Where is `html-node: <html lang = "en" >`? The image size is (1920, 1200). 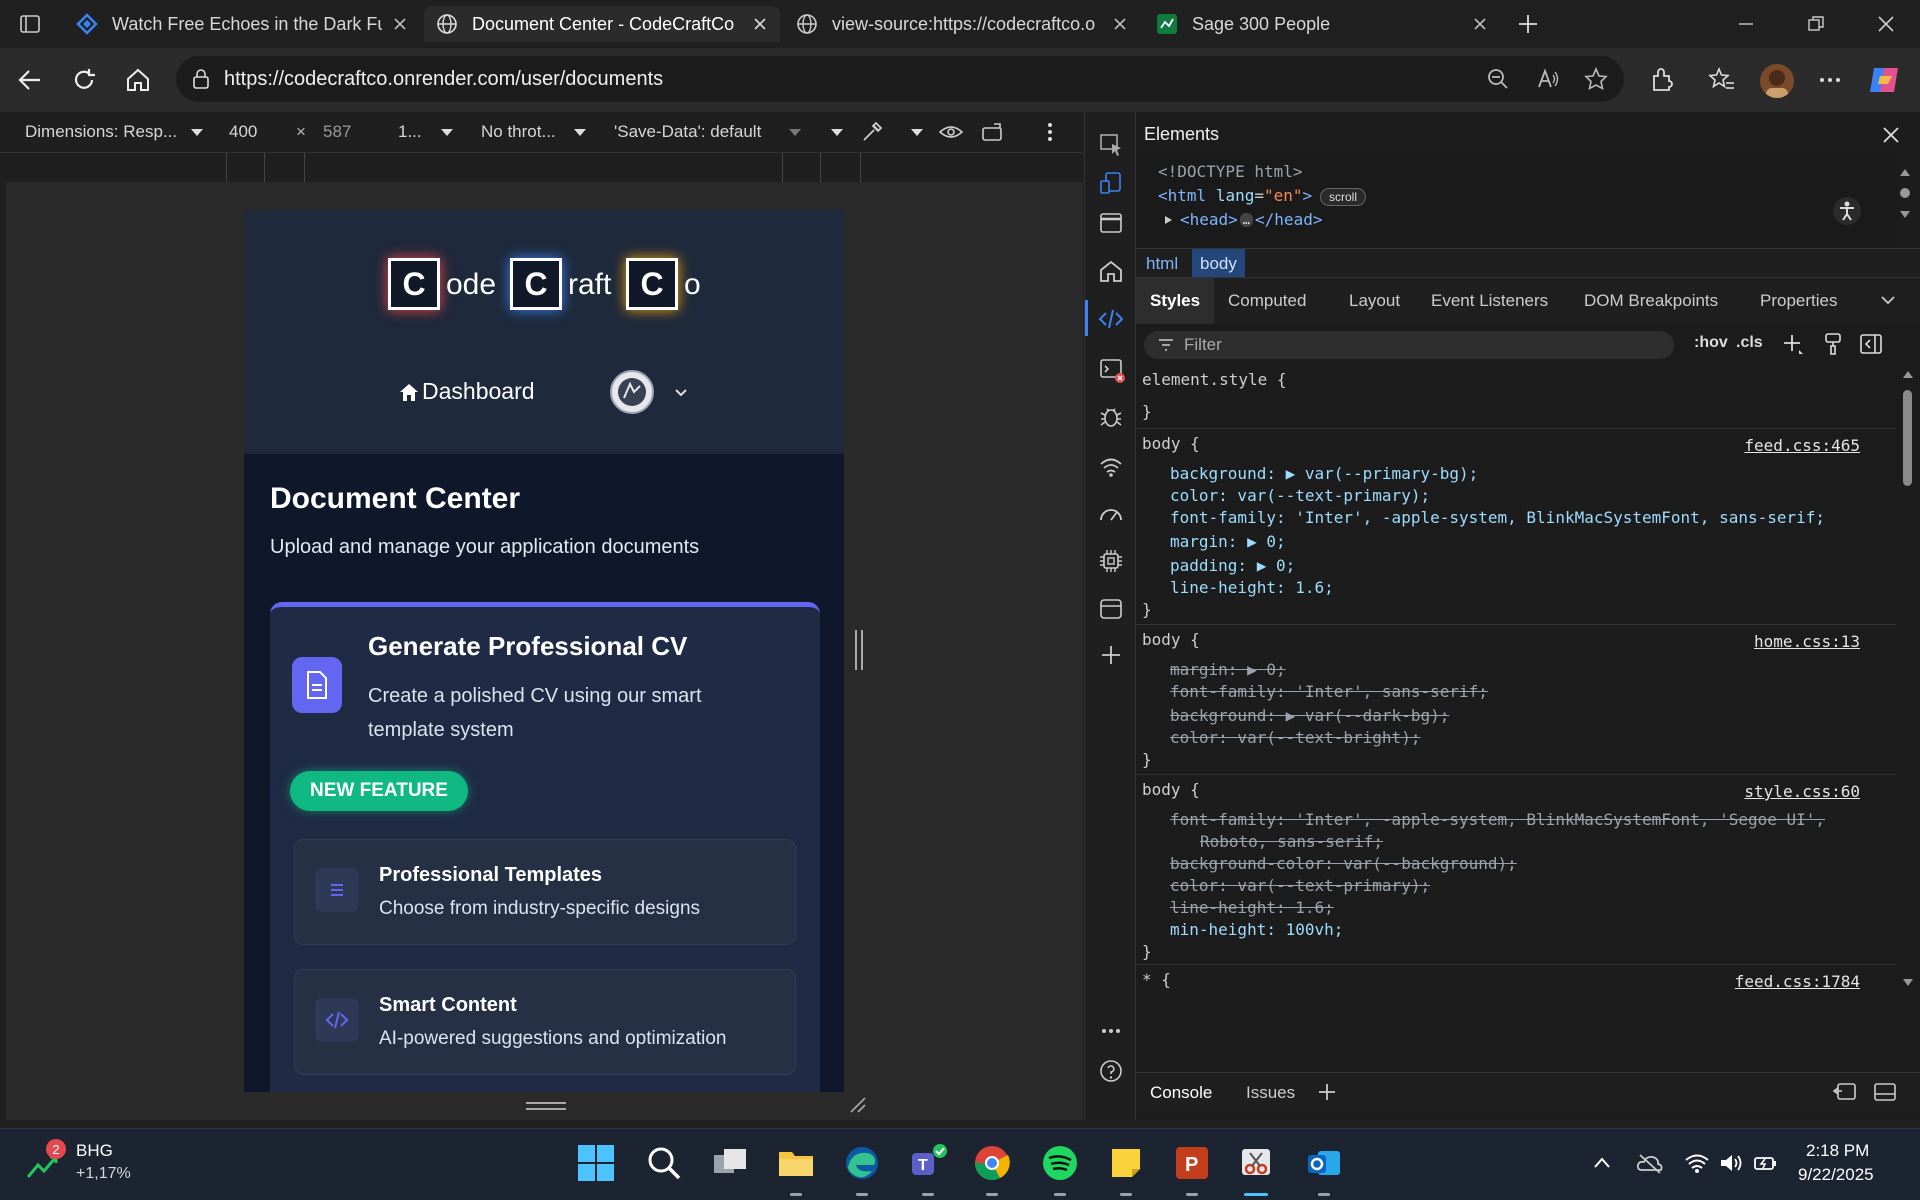
html-node: <html lang = "en" > is located at coordinates (1235, 195).